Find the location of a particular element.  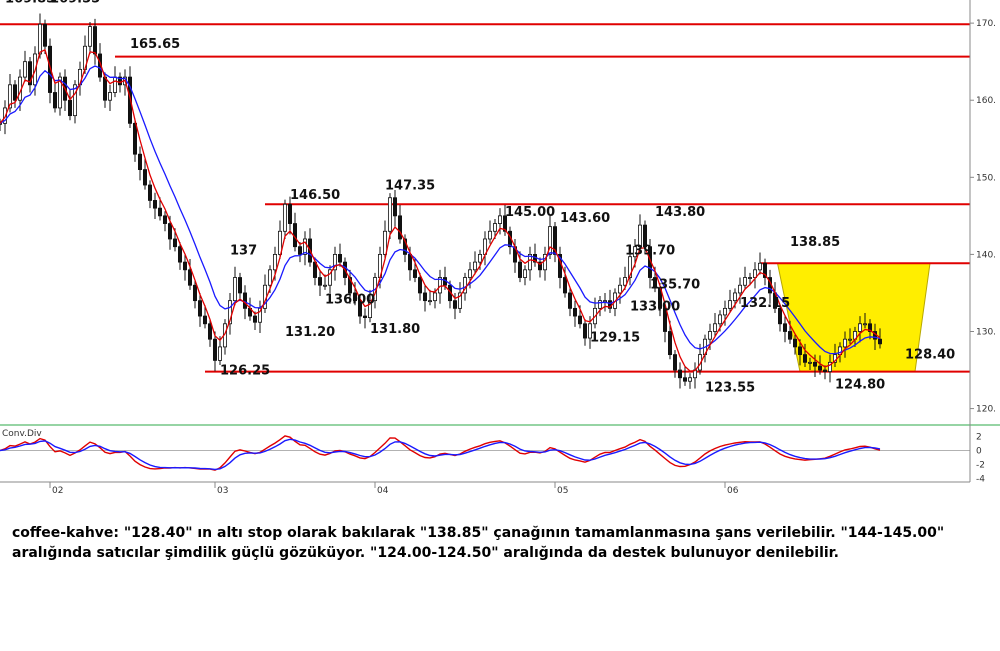

price-label: 169.85 is located at coordinates (30, 3).